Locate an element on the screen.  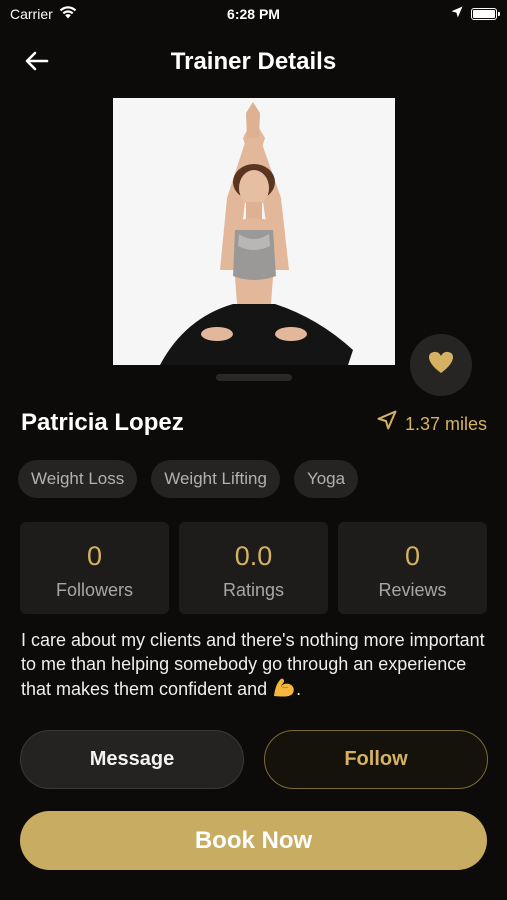
message-button: Message is located at coordinates (132, 759).